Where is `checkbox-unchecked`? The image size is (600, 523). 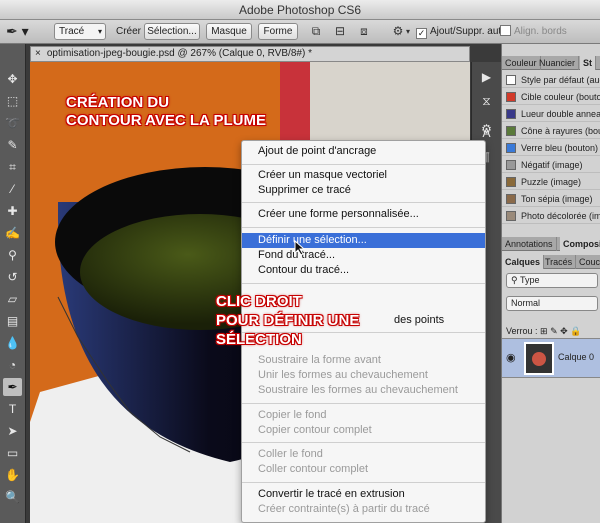 checkbox-unchecked is located at coordinates (505, 30).